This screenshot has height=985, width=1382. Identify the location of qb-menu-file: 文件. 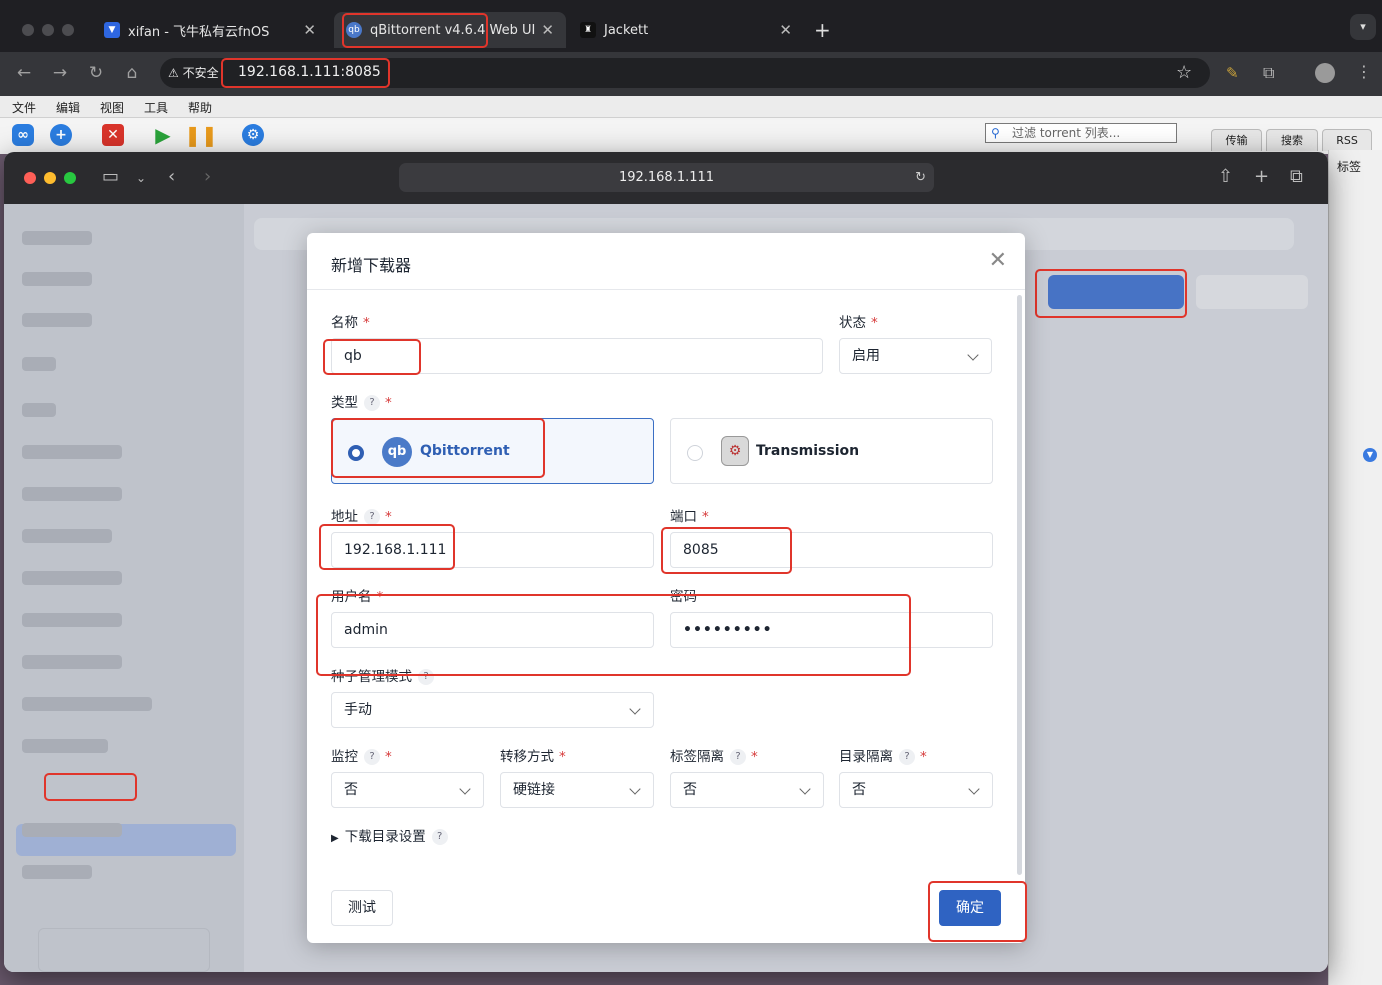
(24, 107).